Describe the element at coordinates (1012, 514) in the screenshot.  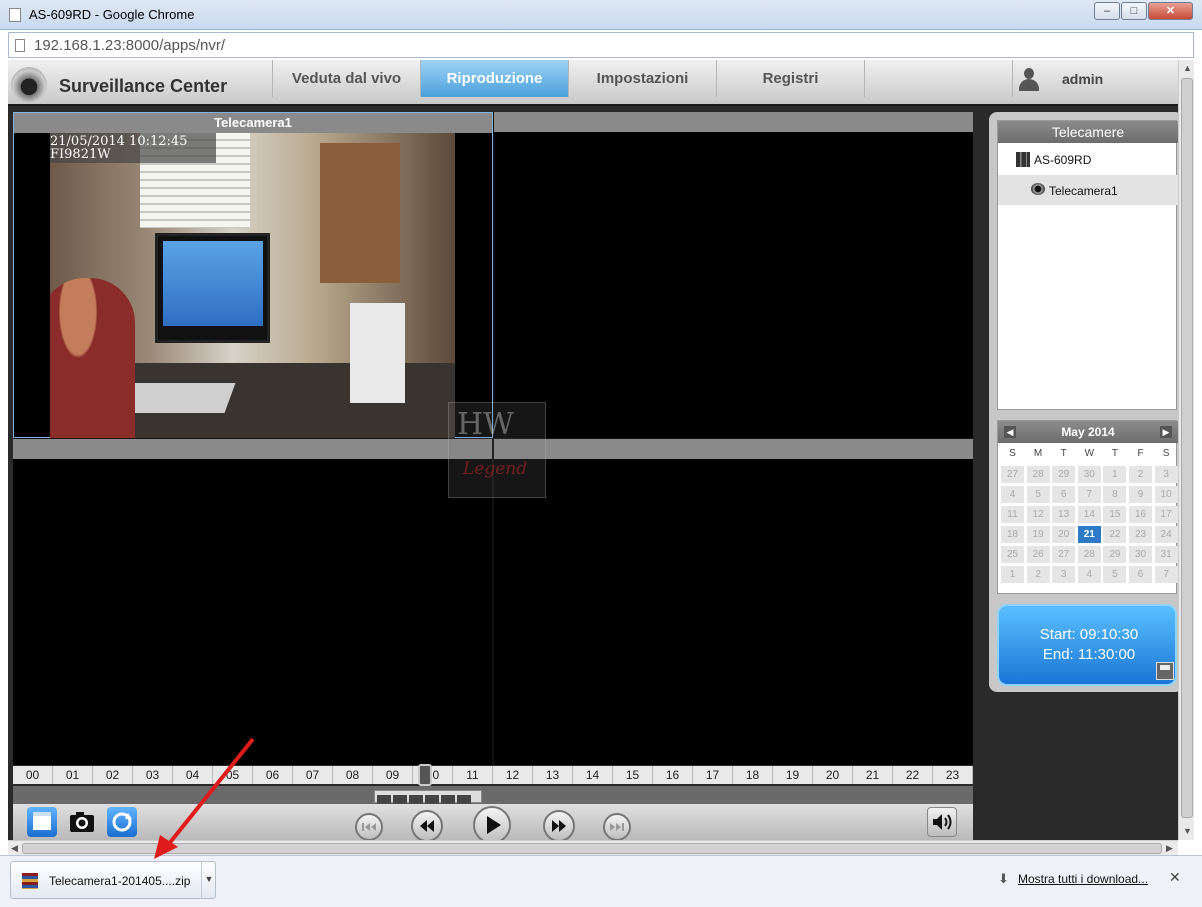
I see `calendar-day: 11` at that location.